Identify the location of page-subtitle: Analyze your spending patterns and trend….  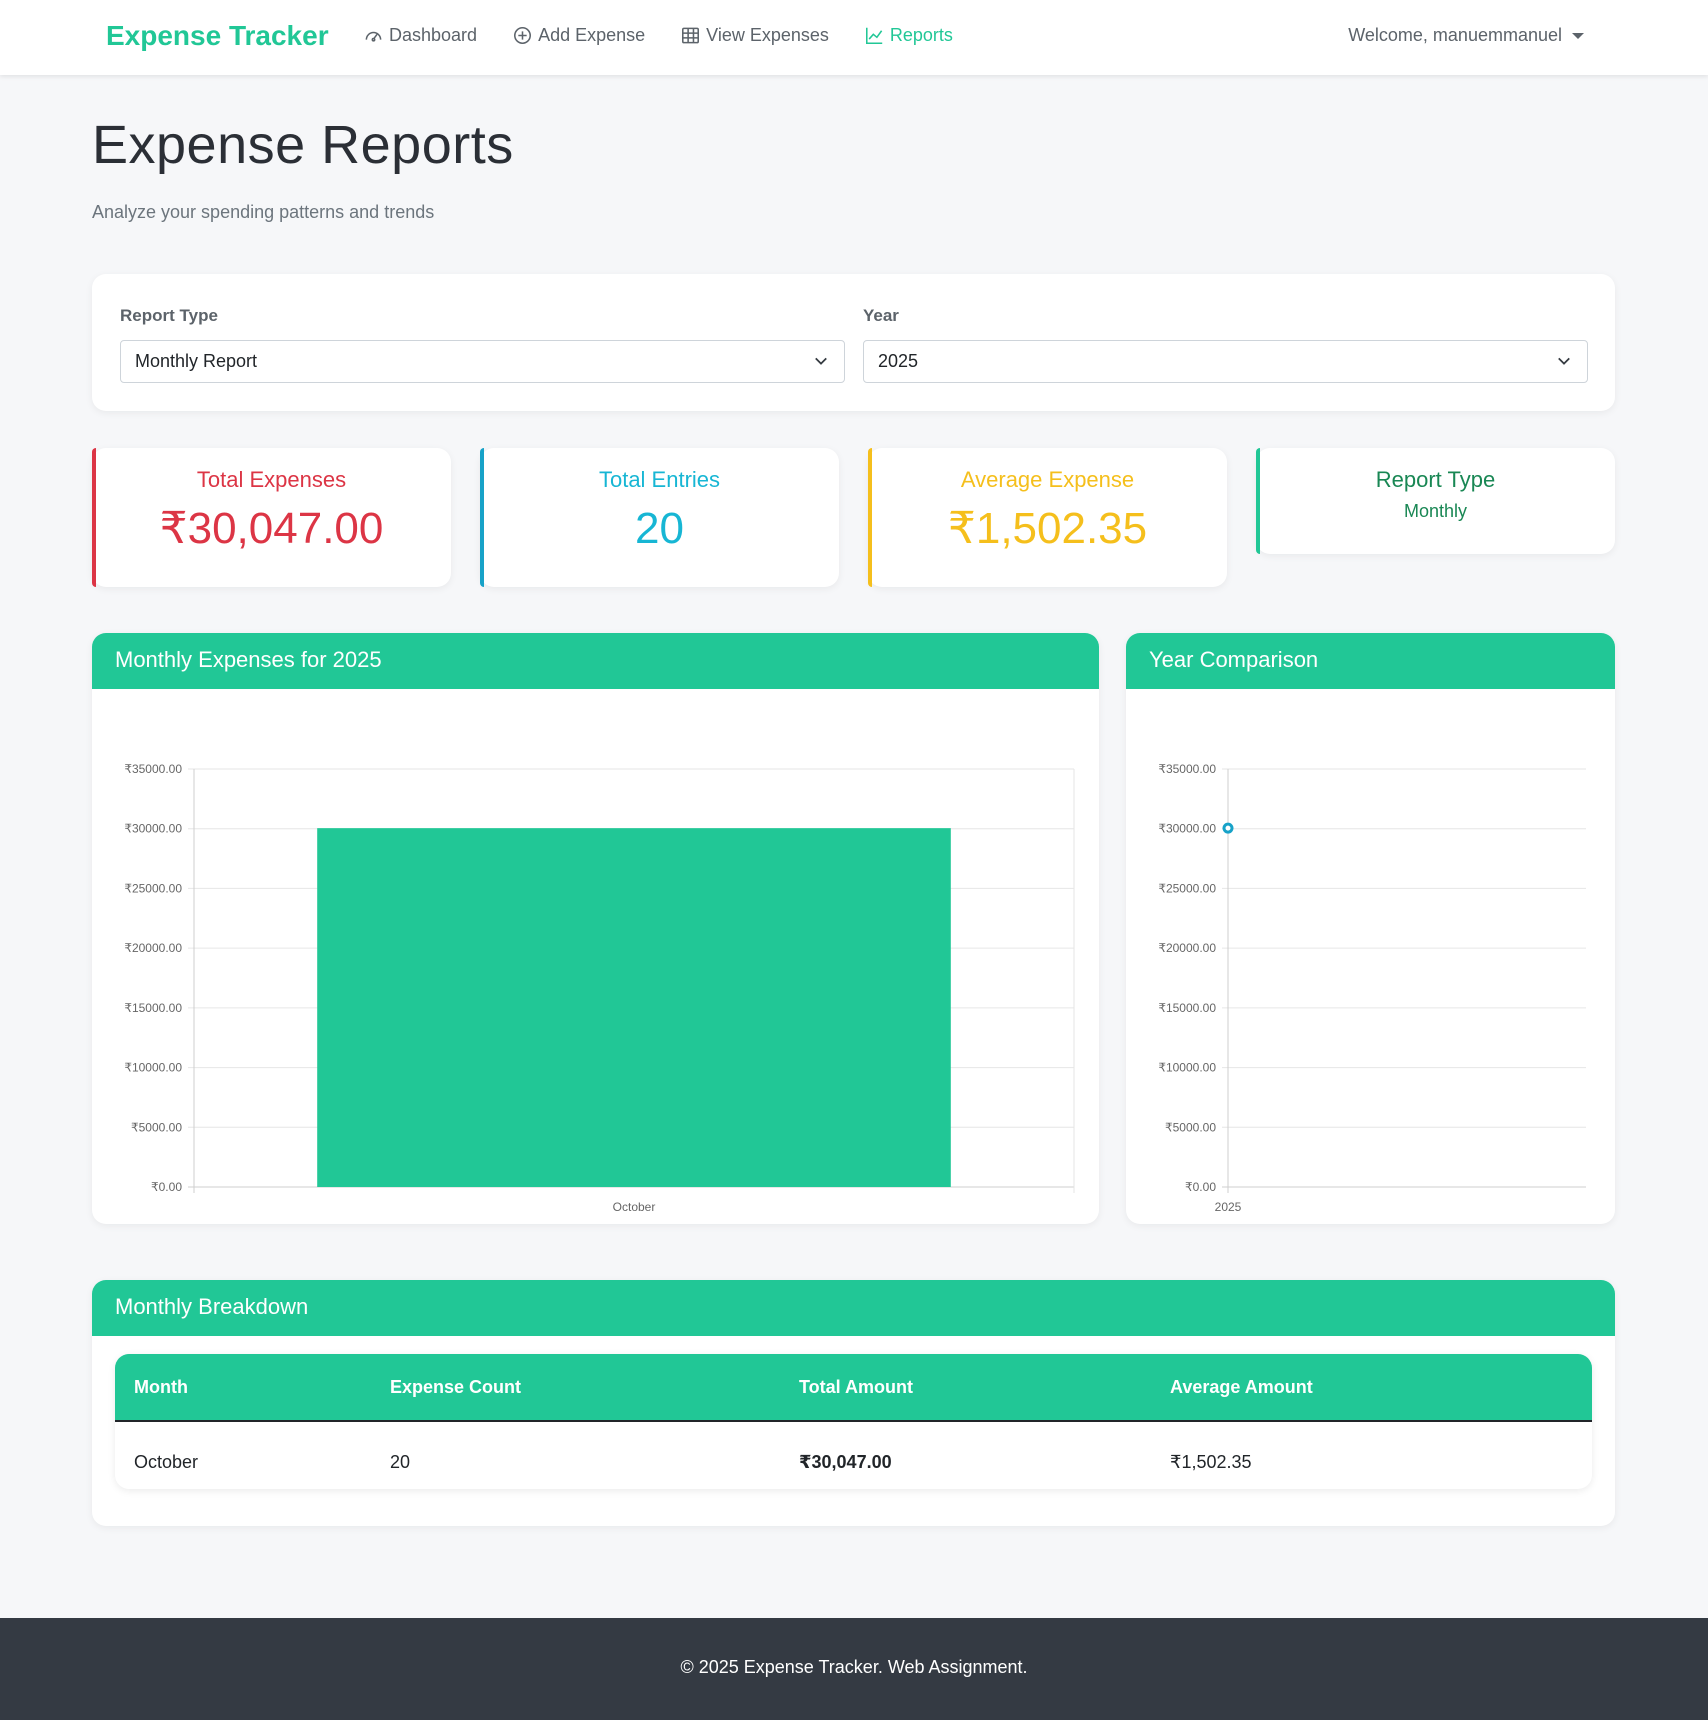
(263, 212).